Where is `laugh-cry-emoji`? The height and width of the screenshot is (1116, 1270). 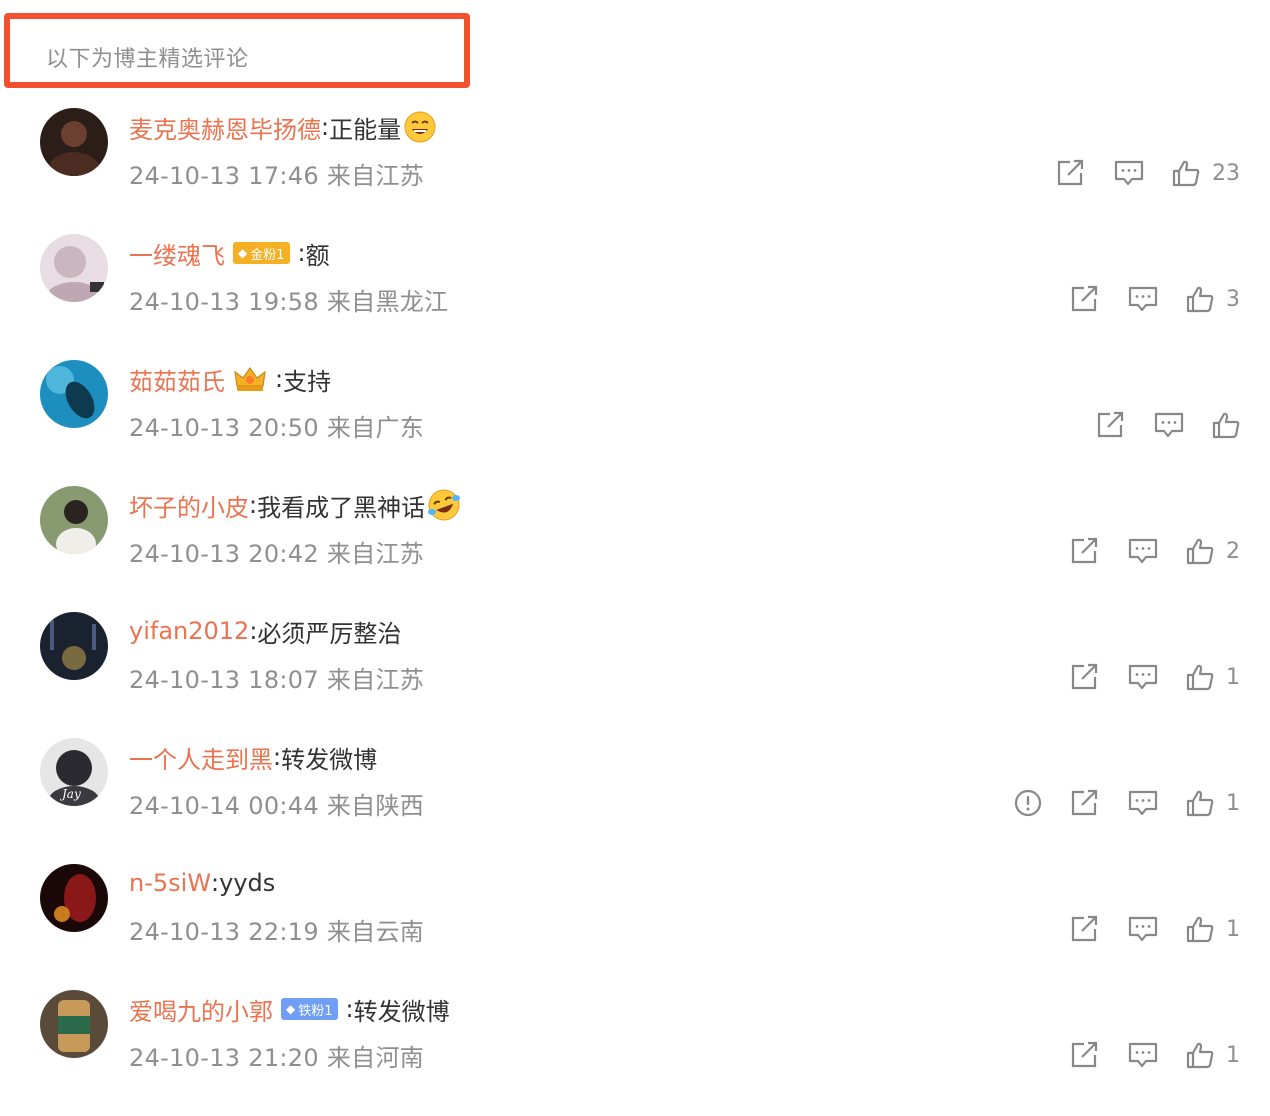 laugh-cry-emoji is located at coordinates (444, 505).